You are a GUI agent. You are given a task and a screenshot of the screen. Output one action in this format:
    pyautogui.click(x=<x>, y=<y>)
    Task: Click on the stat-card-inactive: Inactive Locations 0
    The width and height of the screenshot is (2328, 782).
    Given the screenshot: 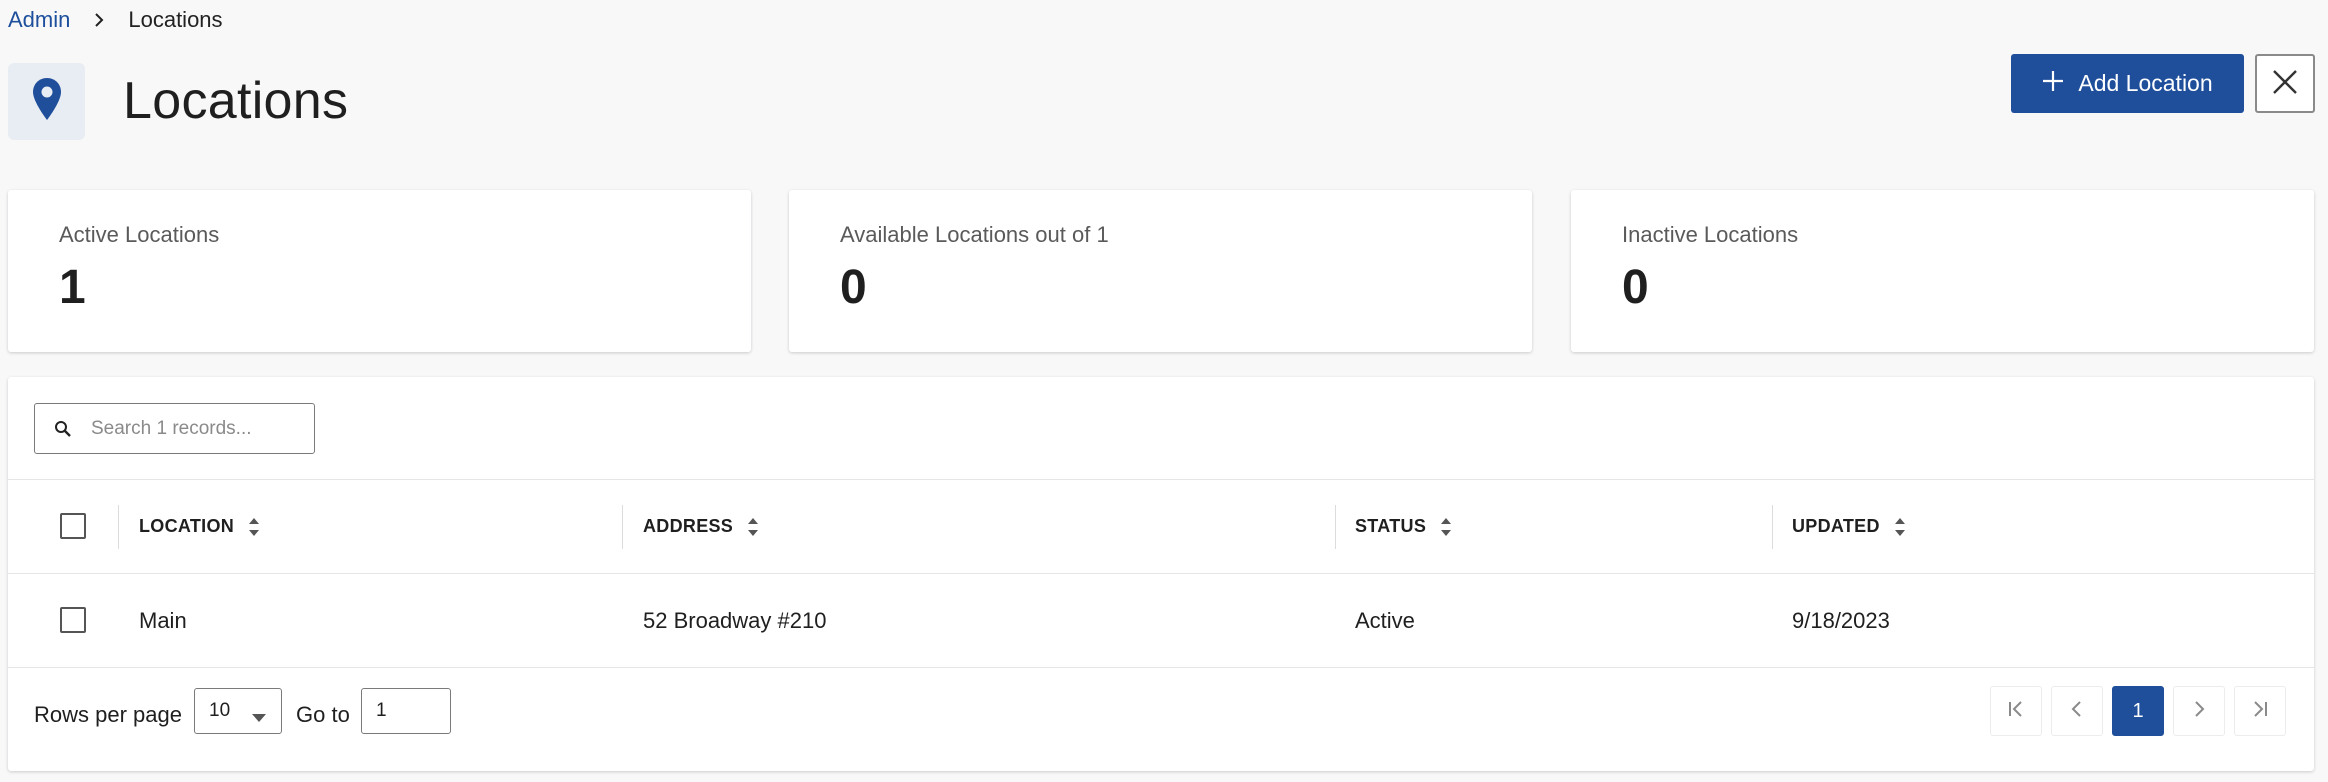 What is the action you would take?
    pyautogui.click(x=1942, y=271)
    